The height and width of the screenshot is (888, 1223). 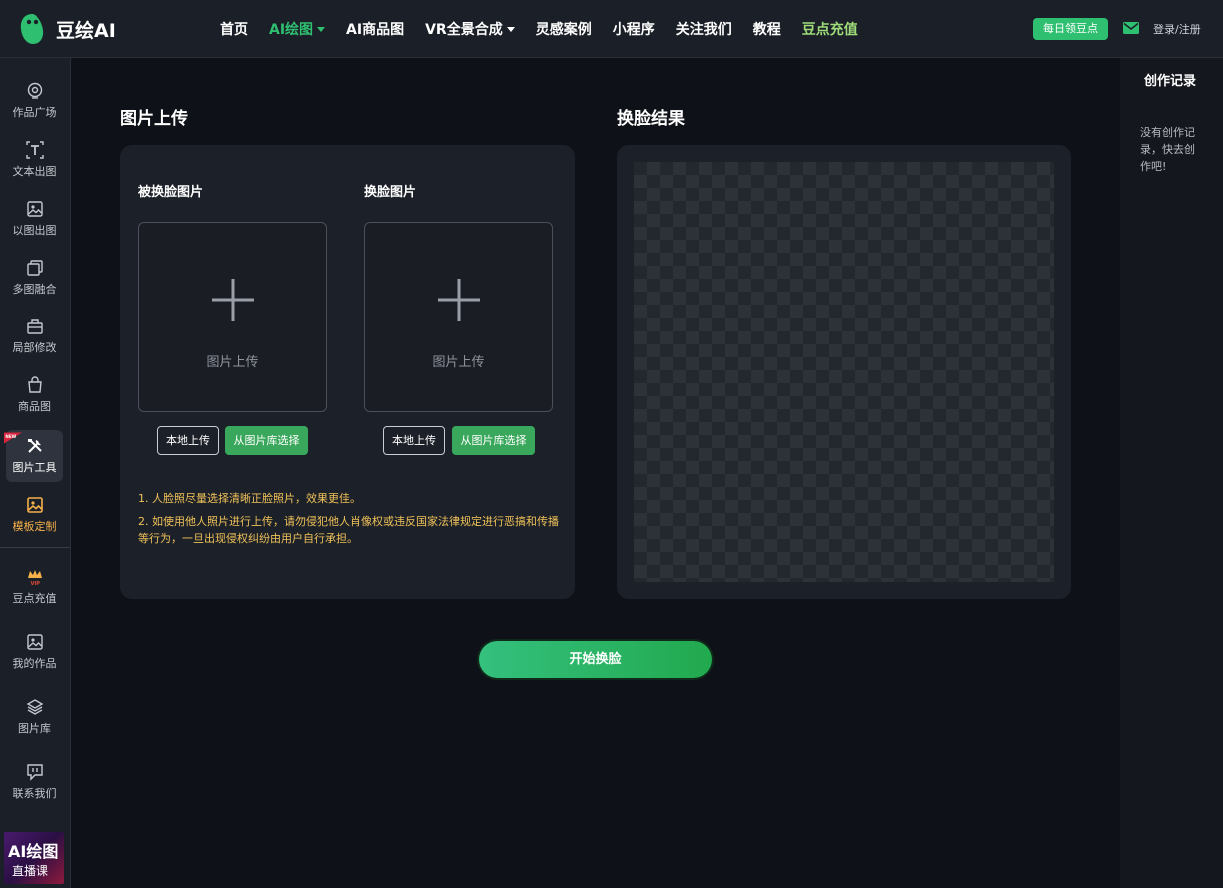 I want to click on live-course-banner: AI绘图 直播课, so click(x=34, y=858).